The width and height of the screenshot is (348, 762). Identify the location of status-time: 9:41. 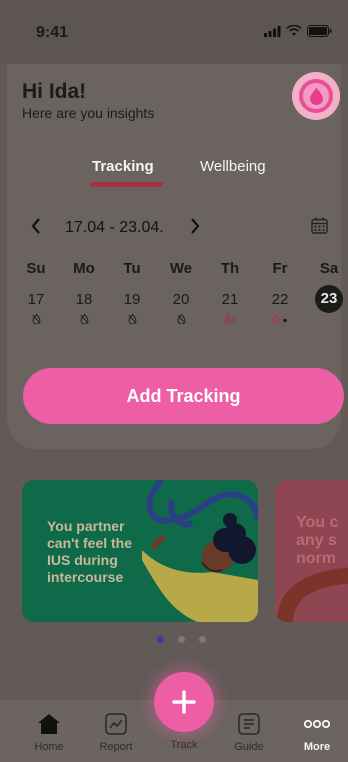
(52, 32).